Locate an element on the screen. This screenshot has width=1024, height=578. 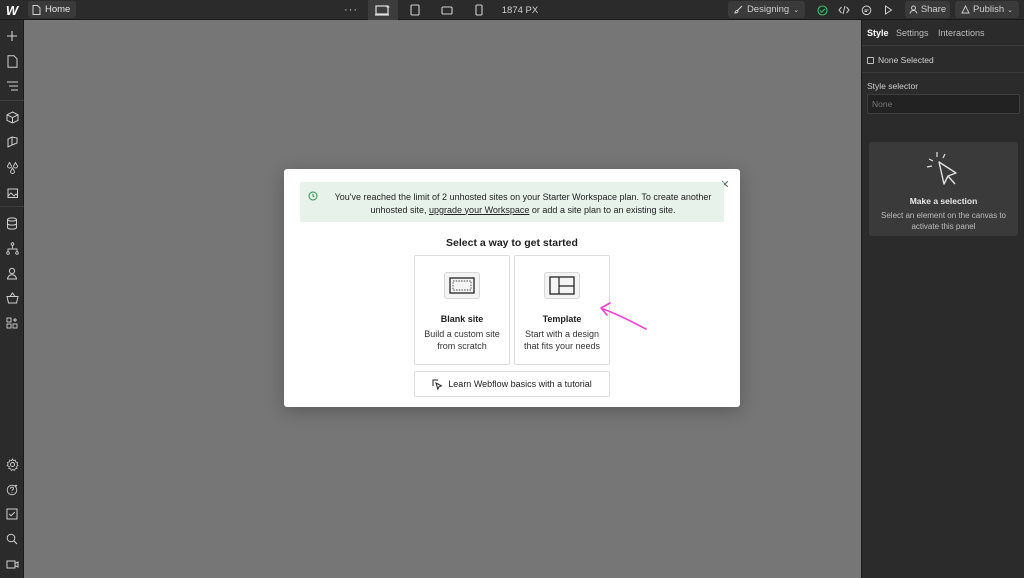
mobile-landscape-icon is located at coordinates (447, 10).